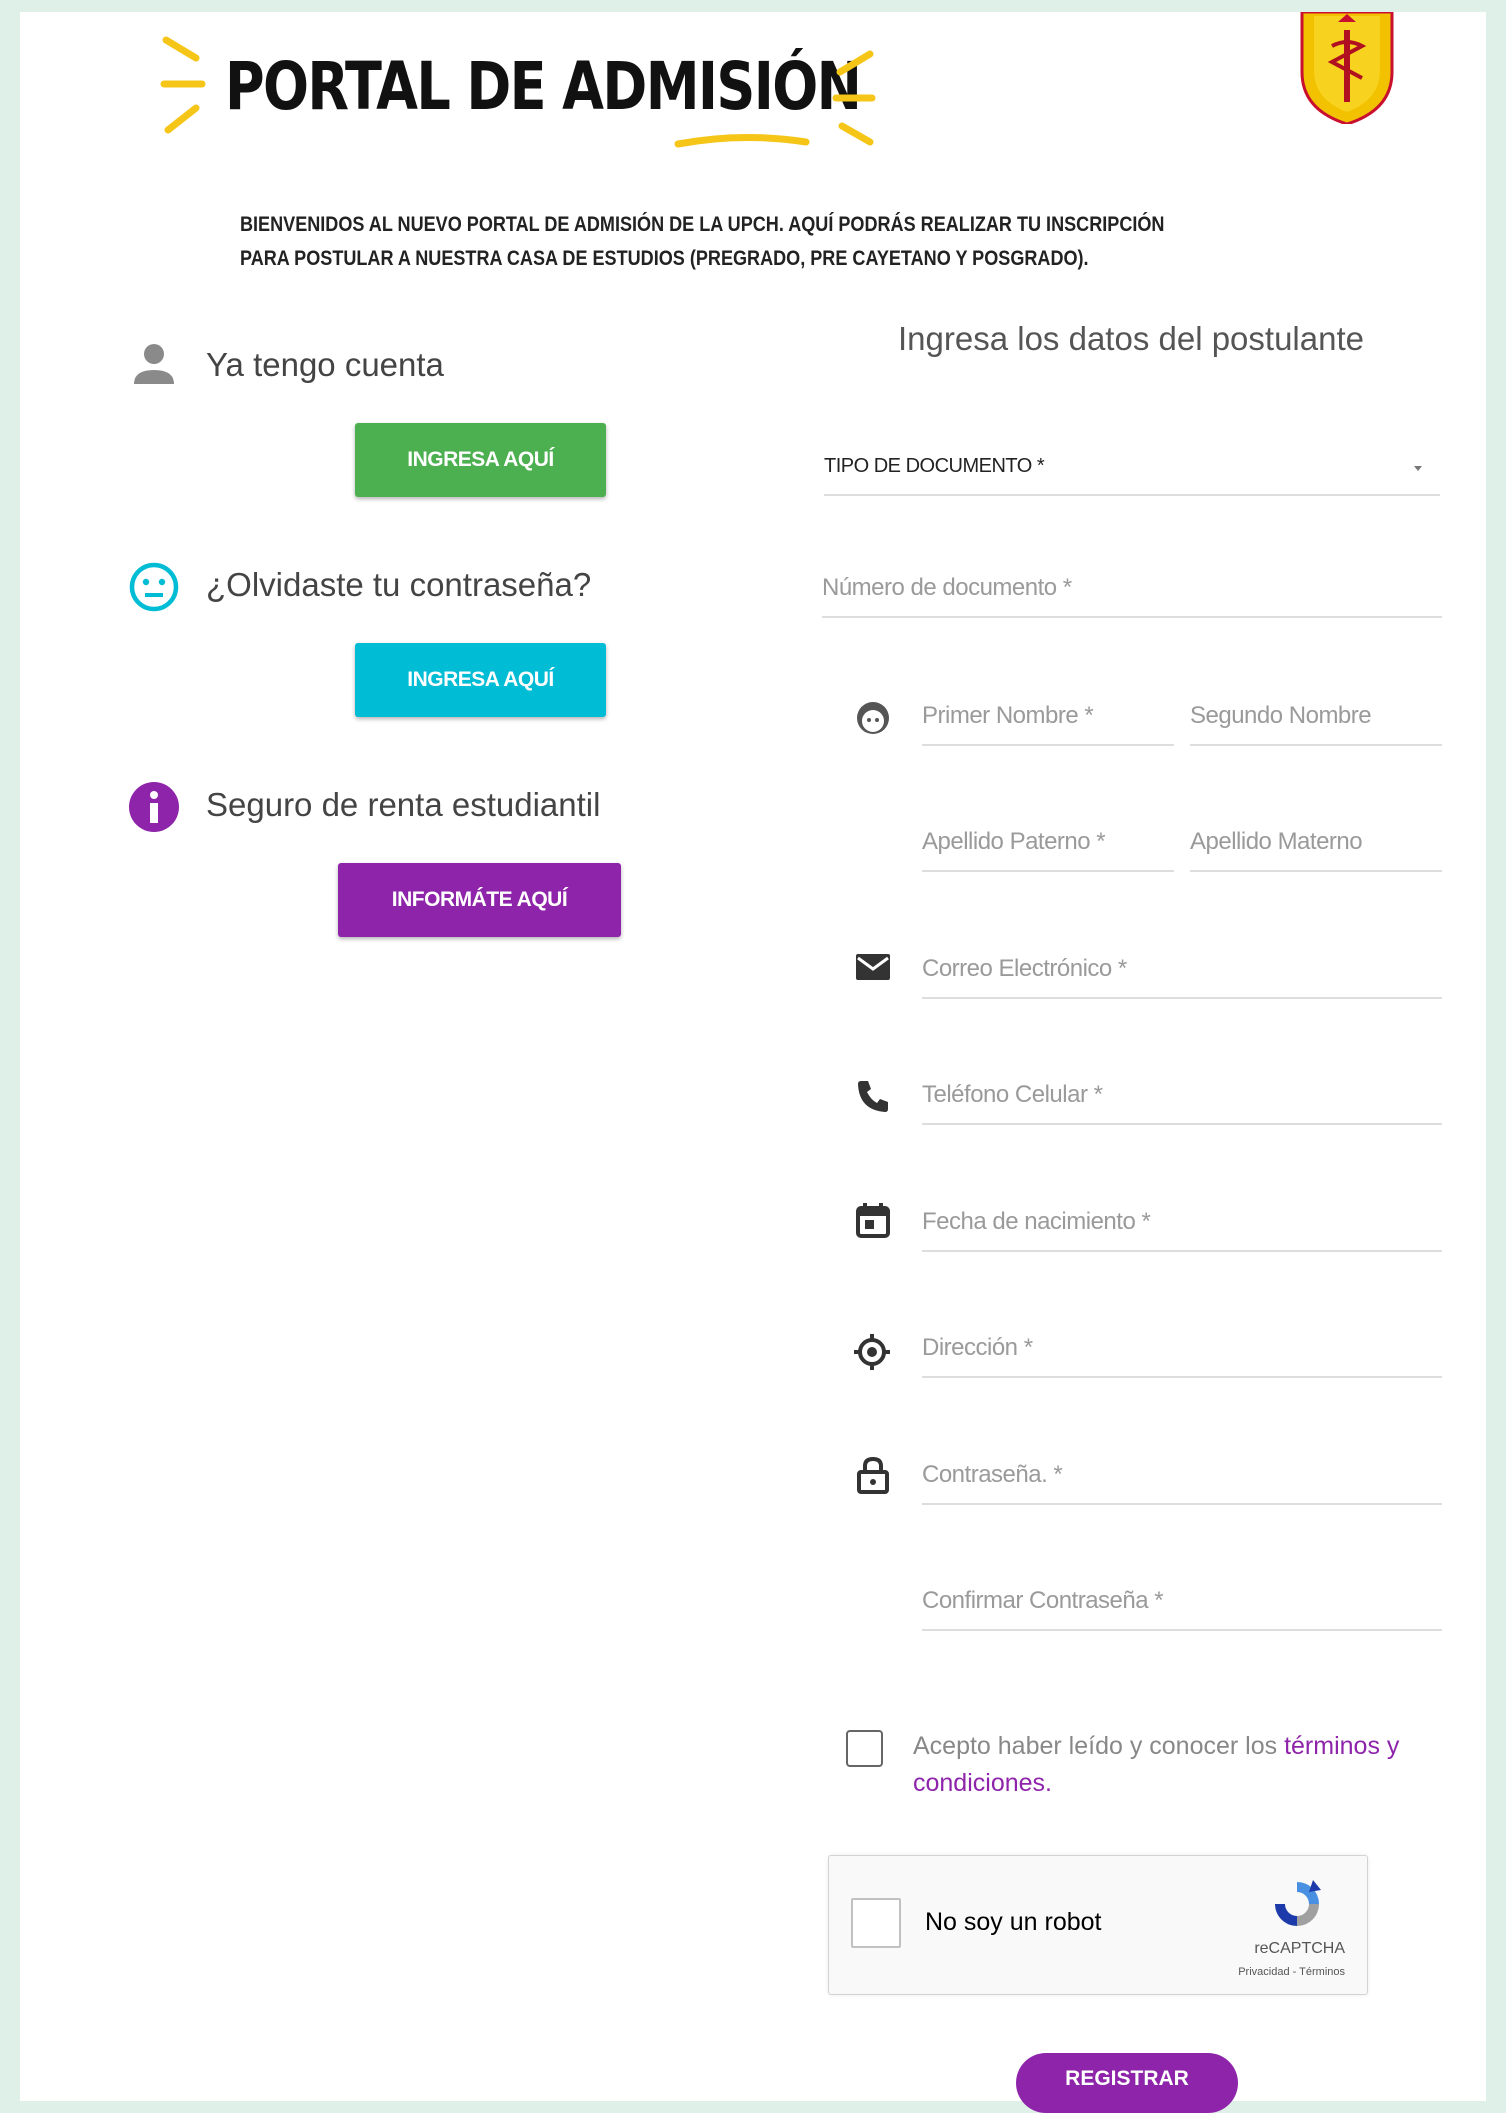 Image resolution: width=1506 pixels, height=2113 pixels. Describe the element at coordinates (154, 587) in the screenshot. I see `neutral-face-icon` at that location.